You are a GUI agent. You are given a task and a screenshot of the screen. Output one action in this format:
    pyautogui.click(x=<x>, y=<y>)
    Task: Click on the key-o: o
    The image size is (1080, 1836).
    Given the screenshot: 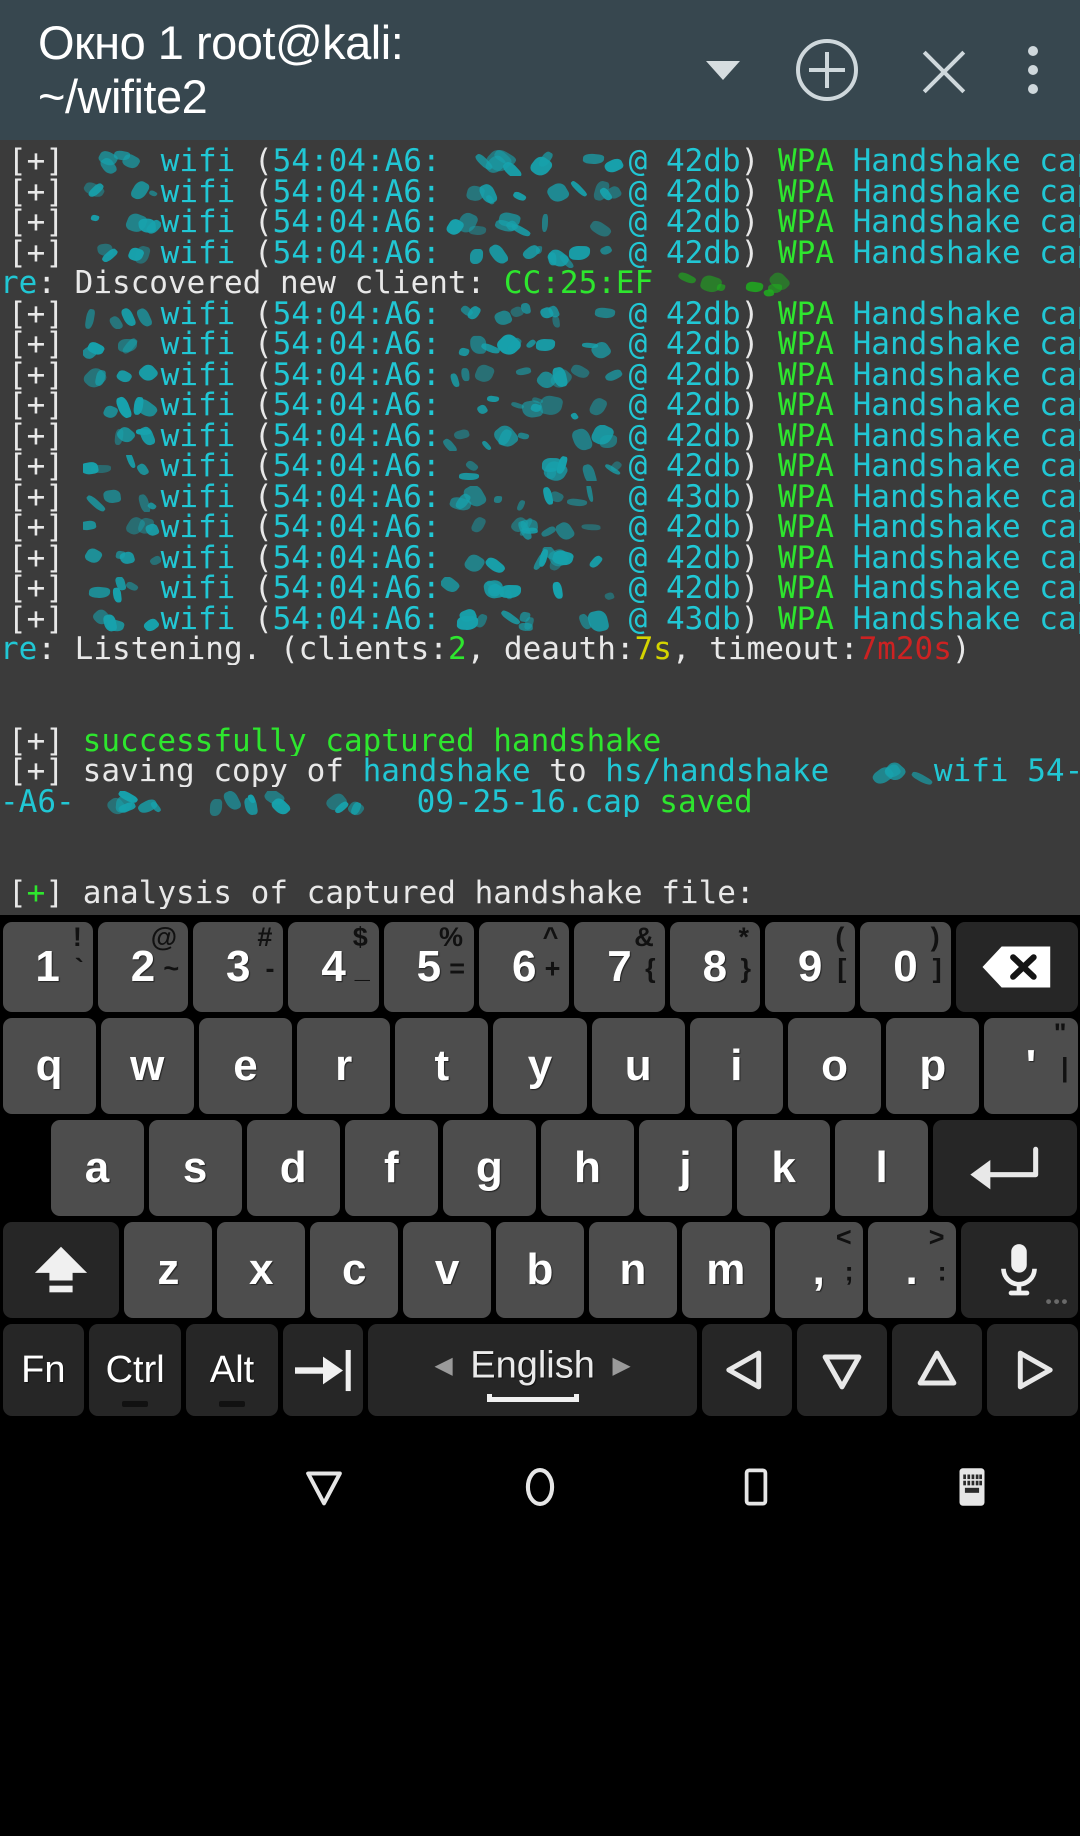 What is the action you would take?
    pyautogui.click(x=835, y=1066)
    